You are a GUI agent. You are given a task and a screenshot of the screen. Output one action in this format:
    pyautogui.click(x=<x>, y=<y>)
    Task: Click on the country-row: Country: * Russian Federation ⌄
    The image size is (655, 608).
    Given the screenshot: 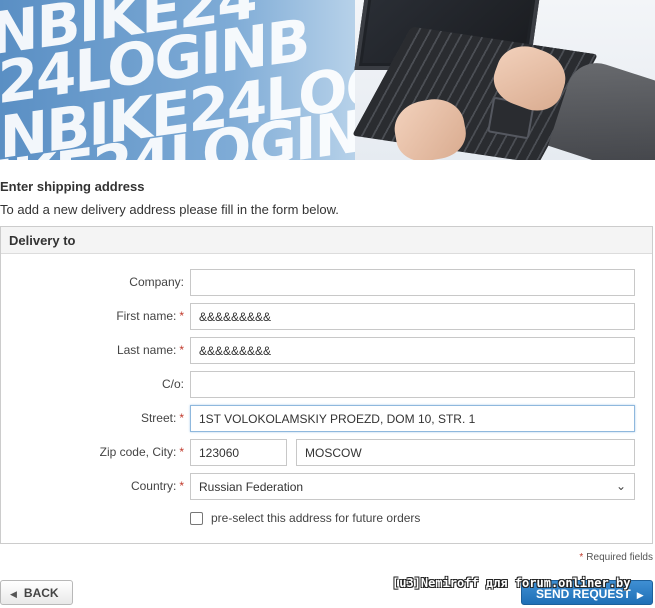 What is the action you would take?
    pyautogui.click(x=327, y=486)
    